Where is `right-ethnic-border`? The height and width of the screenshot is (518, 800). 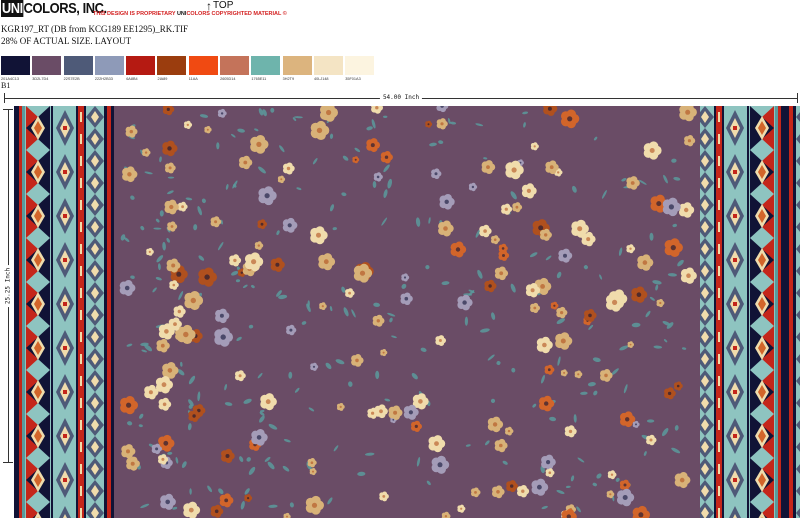
right-ethnic-border is located at coordinates (750, 312).